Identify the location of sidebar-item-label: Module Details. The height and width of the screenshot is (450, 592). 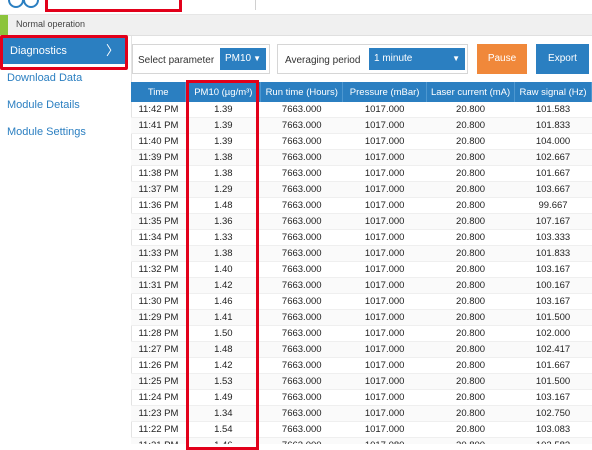
(43, 105).